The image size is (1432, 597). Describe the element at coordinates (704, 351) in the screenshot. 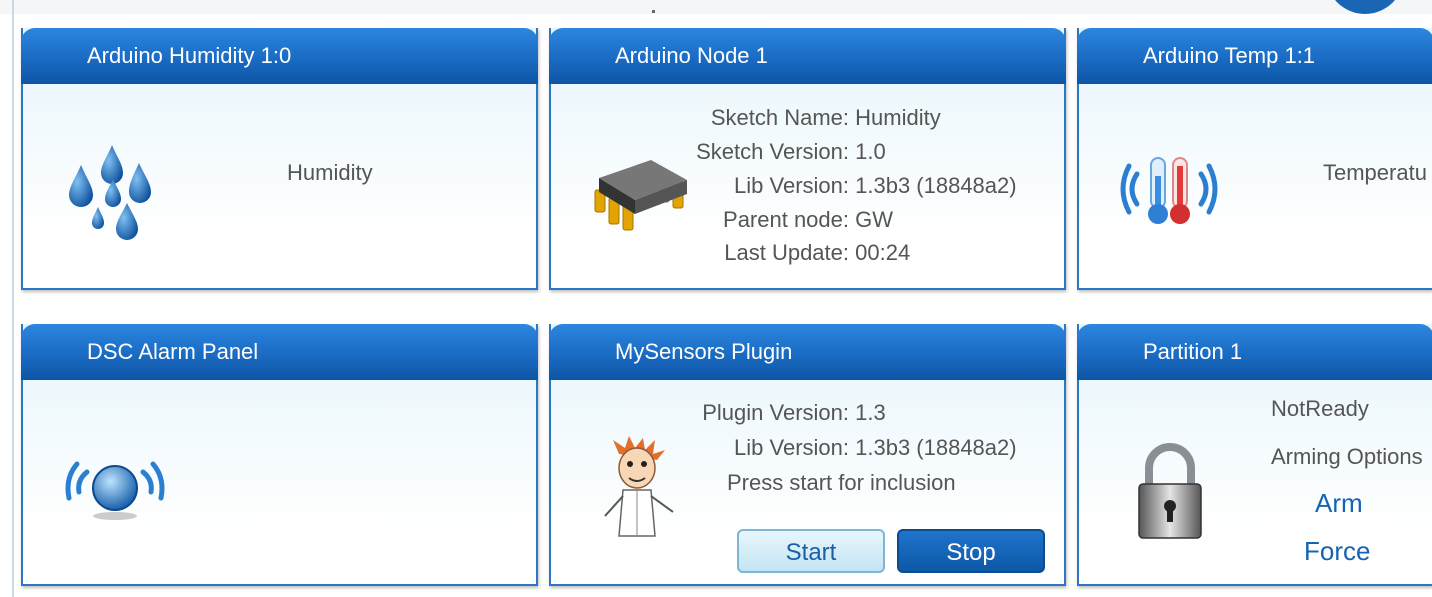

I see `panel-title: MySensors Plugin` at that location.